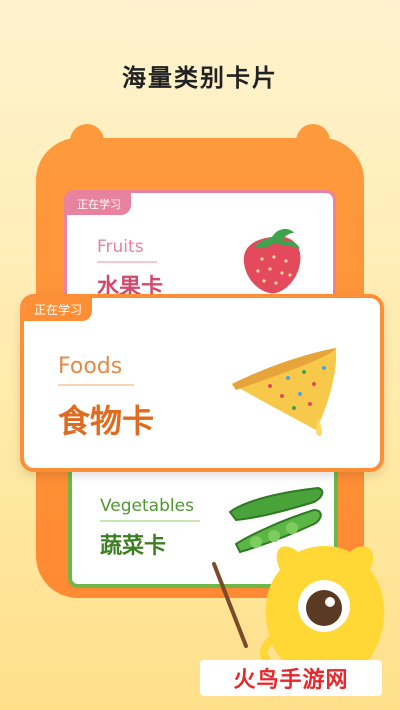 The width and height of the screenshot is (400, 710). Describe the element at coordinates (150, 521) in the screenshot. I see `vegetable-label-underline` at that location.